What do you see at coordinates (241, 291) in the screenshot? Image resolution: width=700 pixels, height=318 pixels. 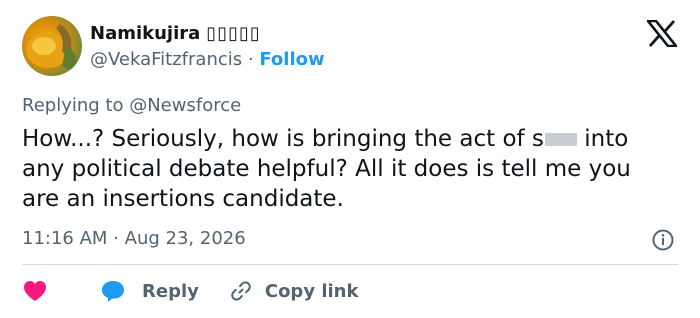 I see `link-icon` at bounding box center [241, 291].